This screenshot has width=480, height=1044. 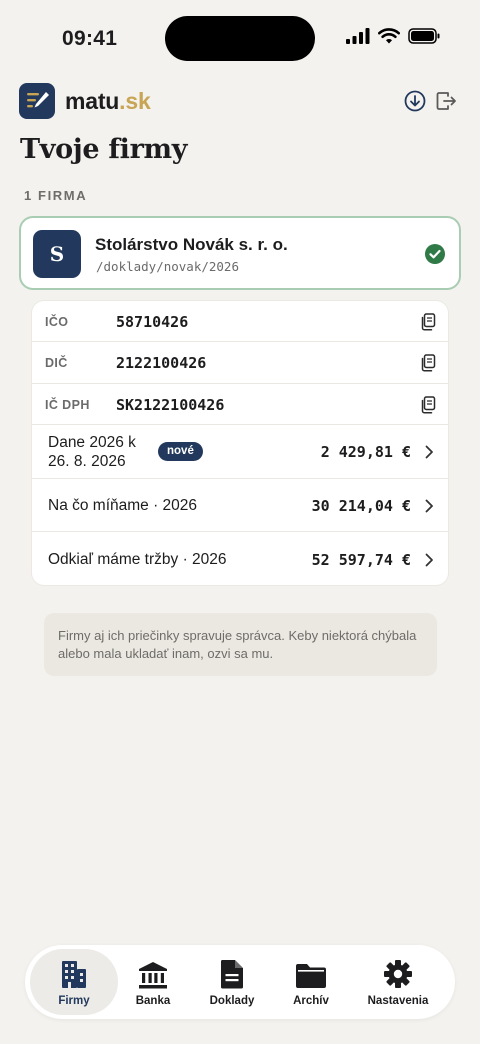 I want to click on tab-bar: Firmy Banka Doklady Archív Nastavenia, so click(x=240, y=982).